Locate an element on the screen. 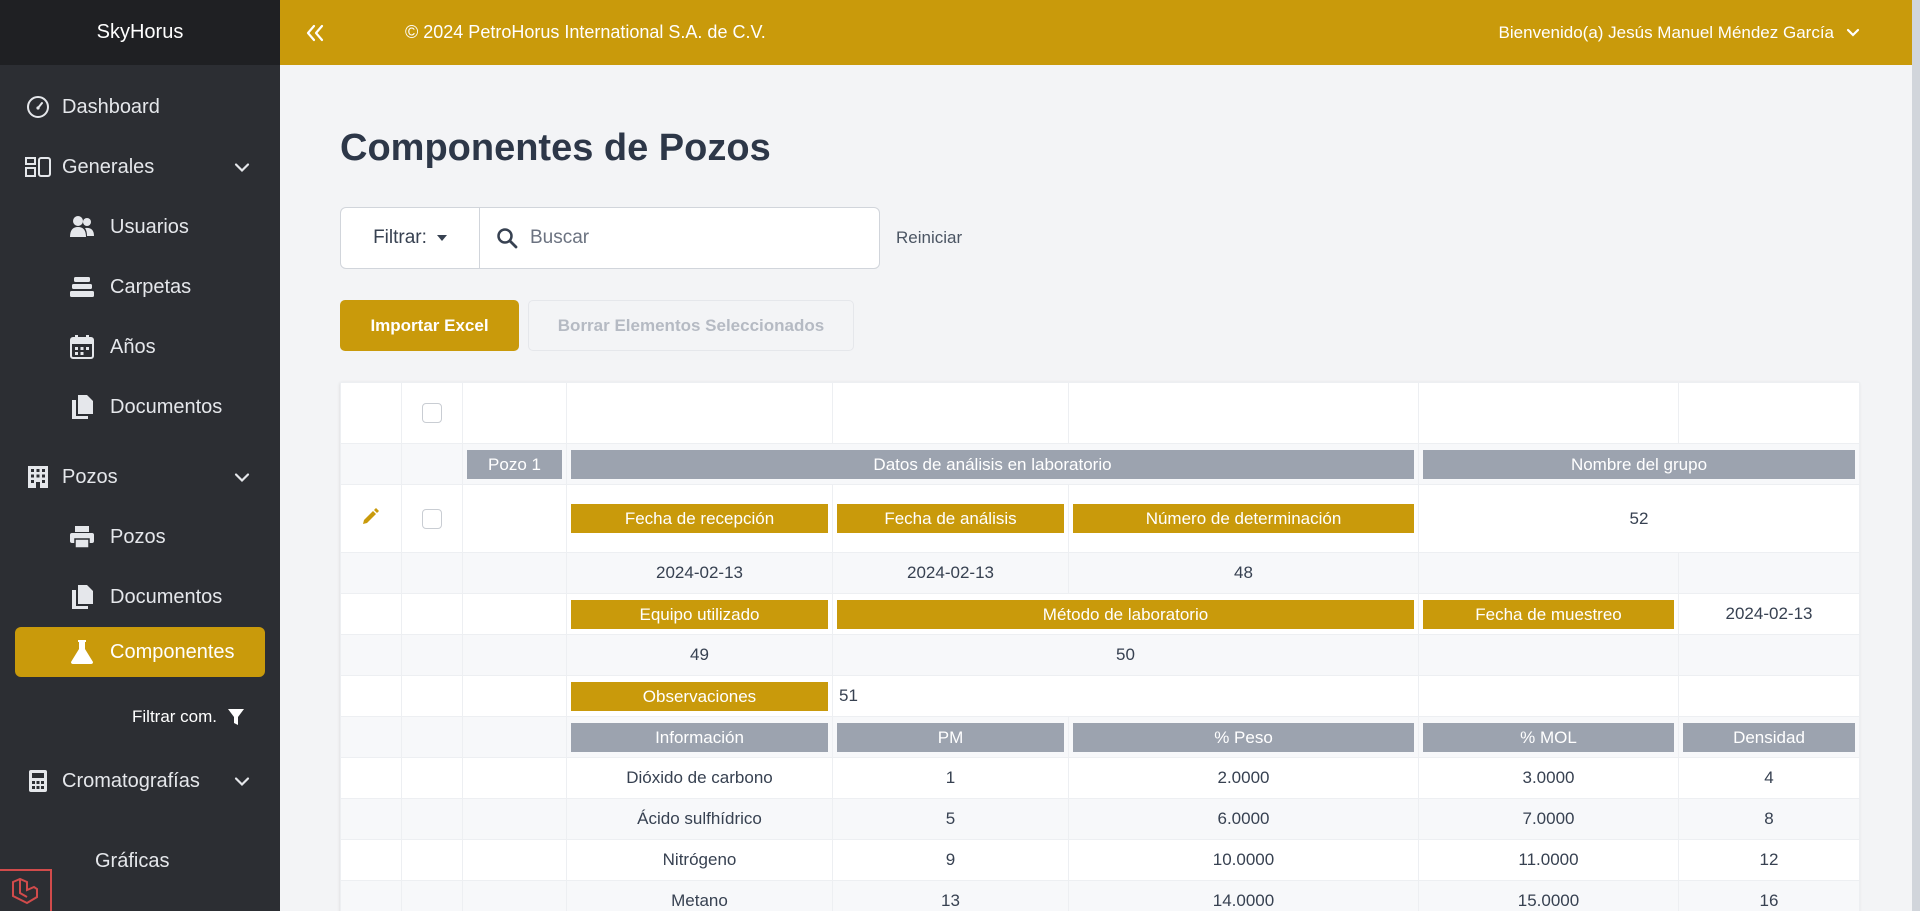  fecha-analisis-label: Fecha de análisis is located at coordinates (950, 518).